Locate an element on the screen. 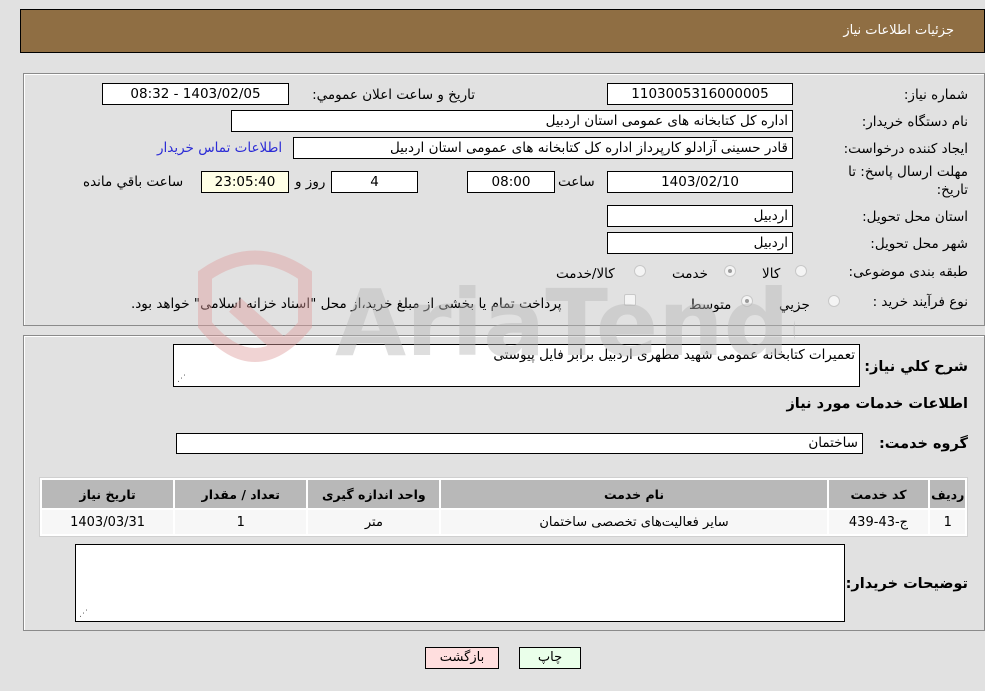 This screenshot has width=985, height=691. treasury-checkbox is located at coordinates (630, 300).